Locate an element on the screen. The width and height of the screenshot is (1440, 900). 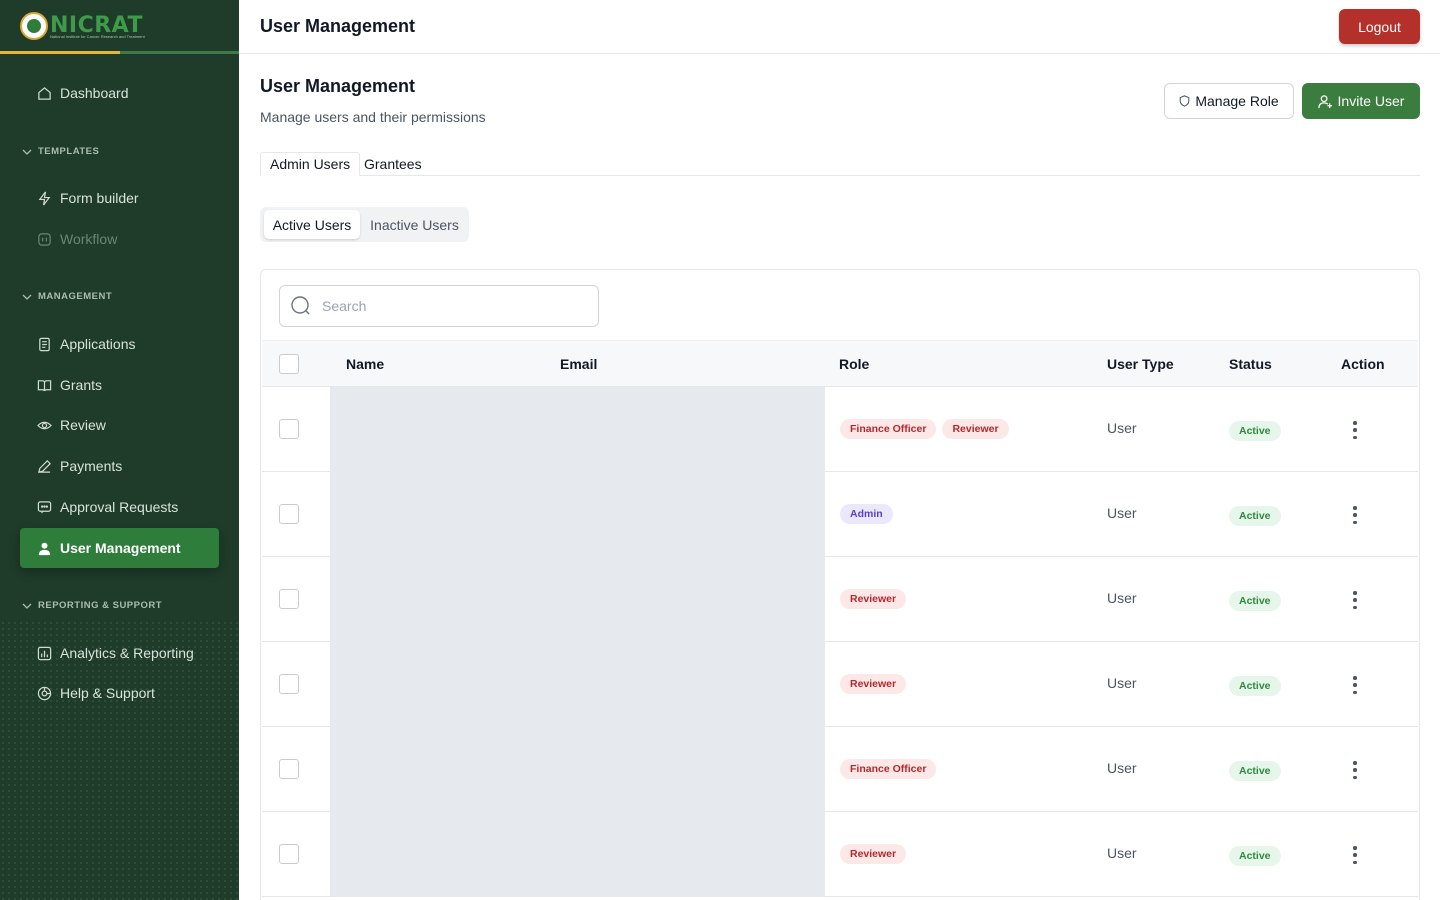
status-segmented-control: Active Users Inactive Users is located at coordinates (364, 224).